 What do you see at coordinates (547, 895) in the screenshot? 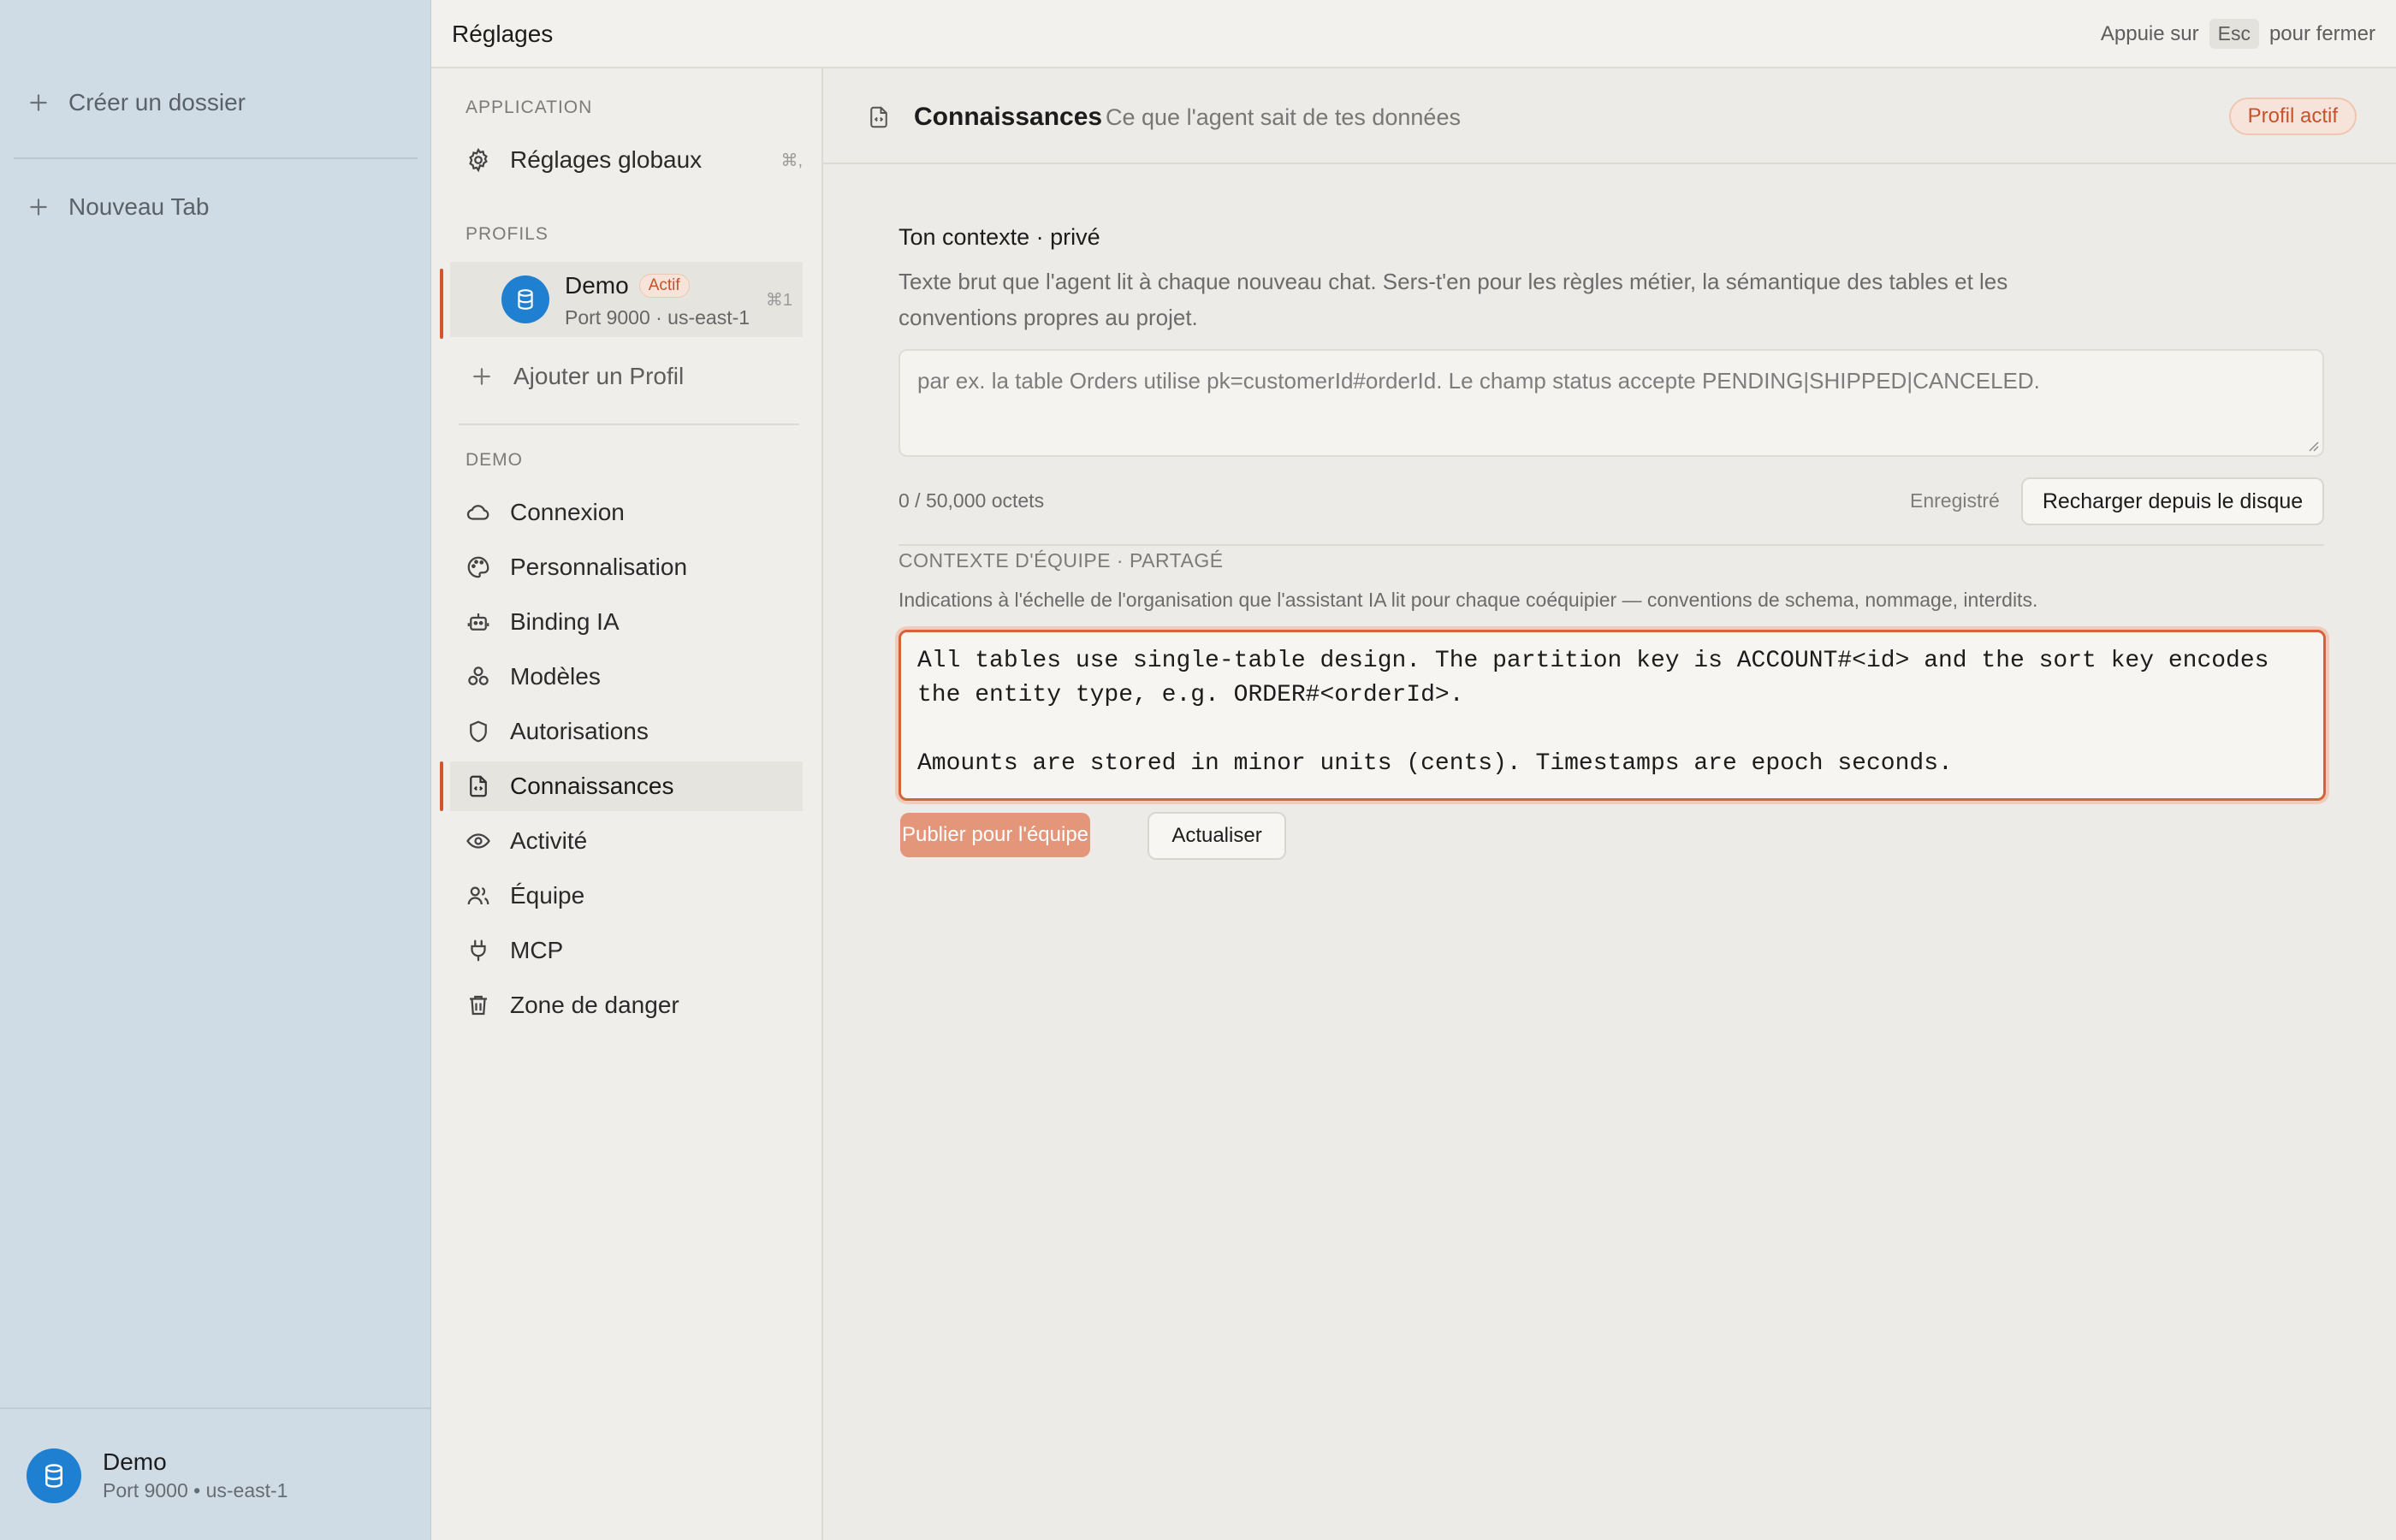
I see `nav-label: Équipe` at bounding box center [547, 895].